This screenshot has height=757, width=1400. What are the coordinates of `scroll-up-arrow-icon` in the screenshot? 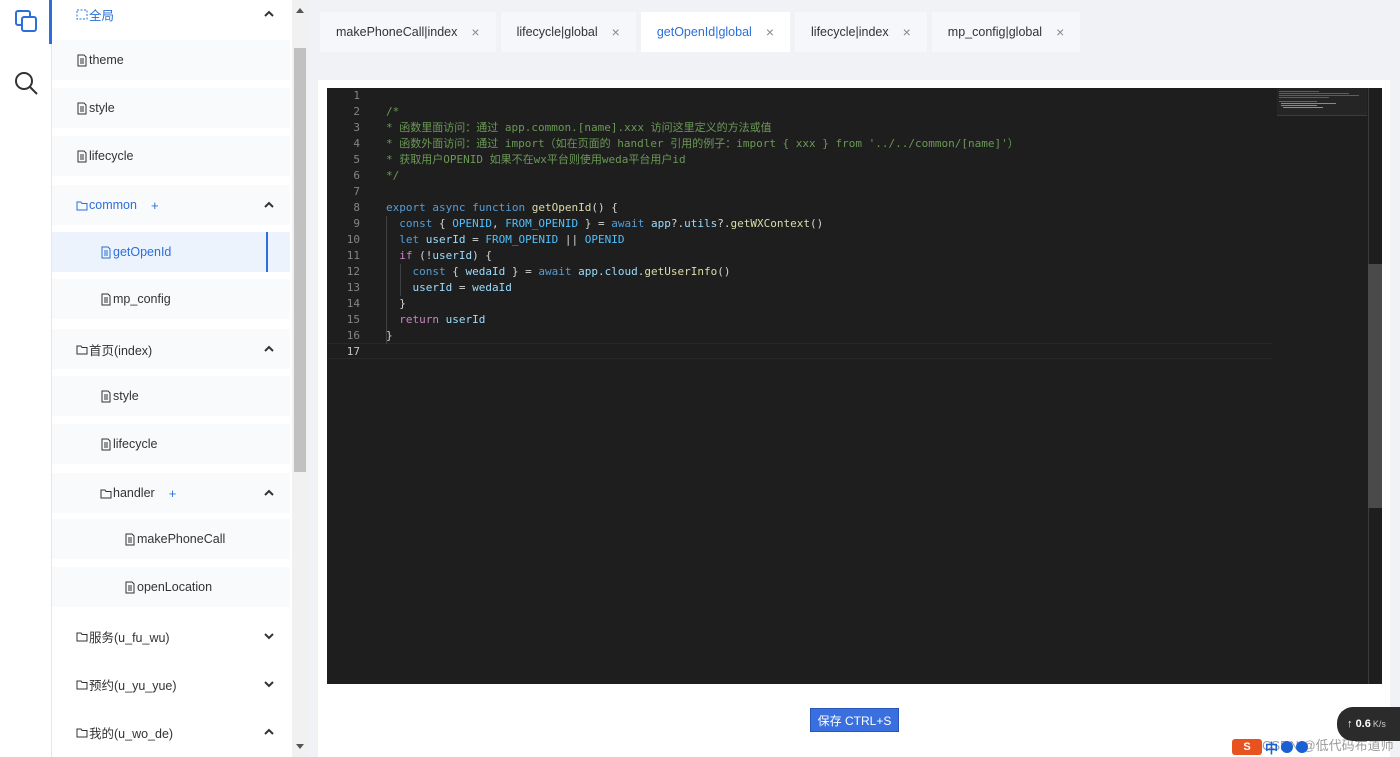 It's located at (300, 10).